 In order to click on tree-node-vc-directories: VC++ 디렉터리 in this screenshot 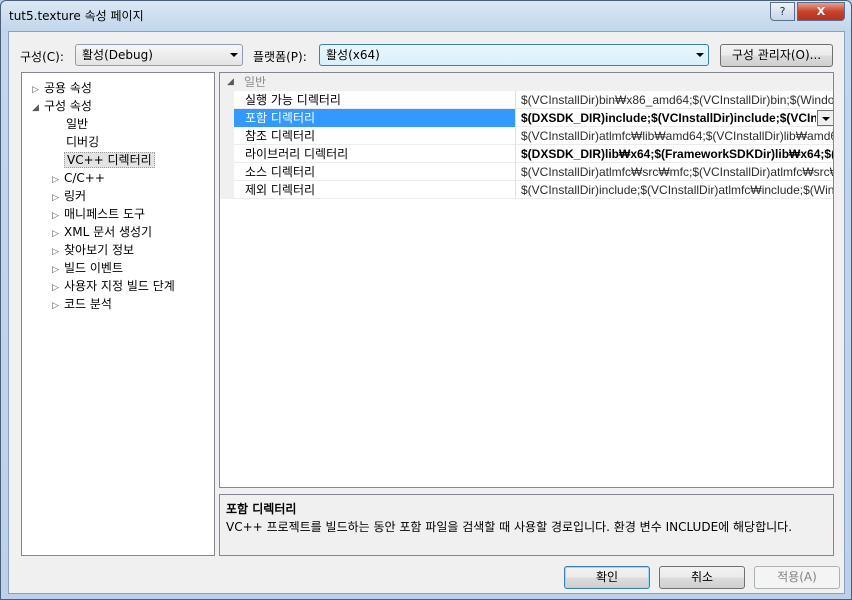, I will do `click(109, 160)`.